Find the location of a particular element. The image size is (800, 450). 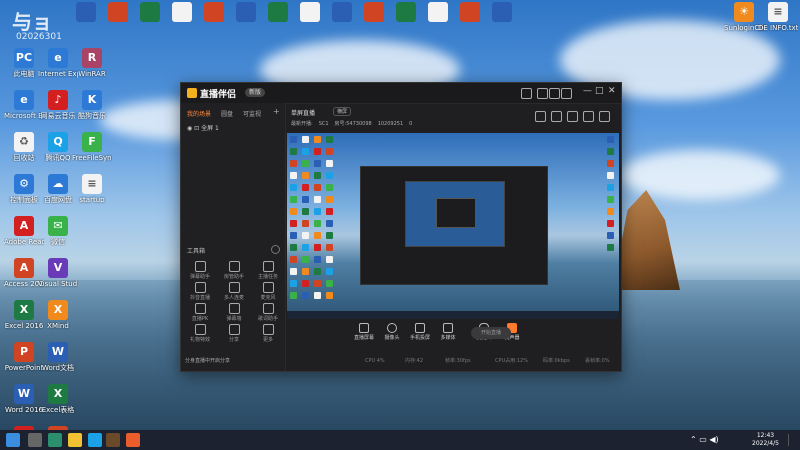

screen-capture-button: 直播屏幕 is located at coordinates (364, 332).